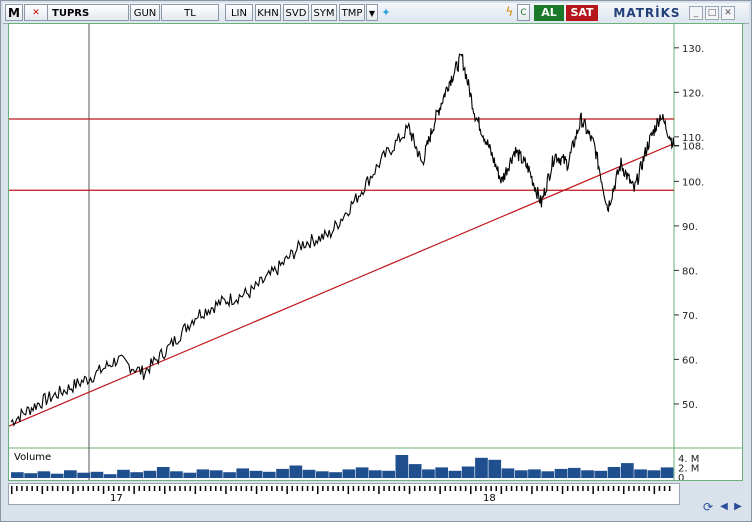 The width and height of the screenshot is (752, 522). What do you see at coordinates (693, 147) in the screenshot?
I see `y-tick-label-108: 108.` at bounding box center [693, 147].